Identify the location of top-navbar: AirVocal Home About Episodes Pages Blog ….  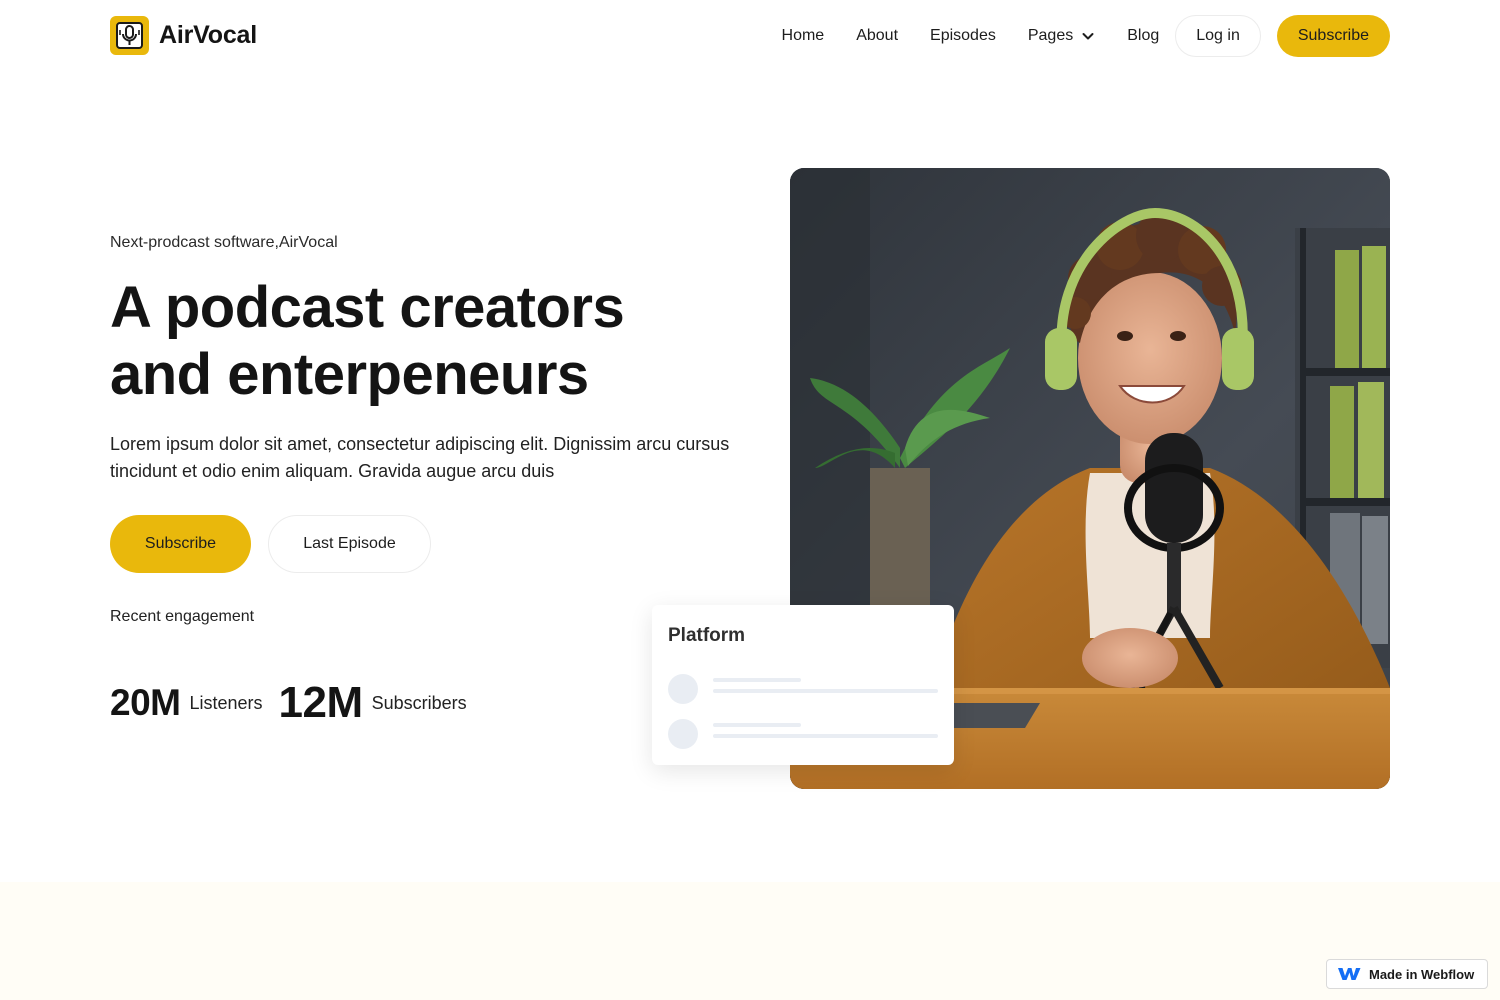
(750, 36).